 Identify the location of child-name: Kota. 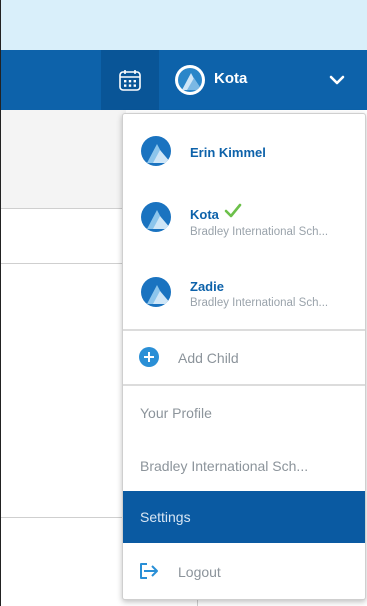
(204, 214).